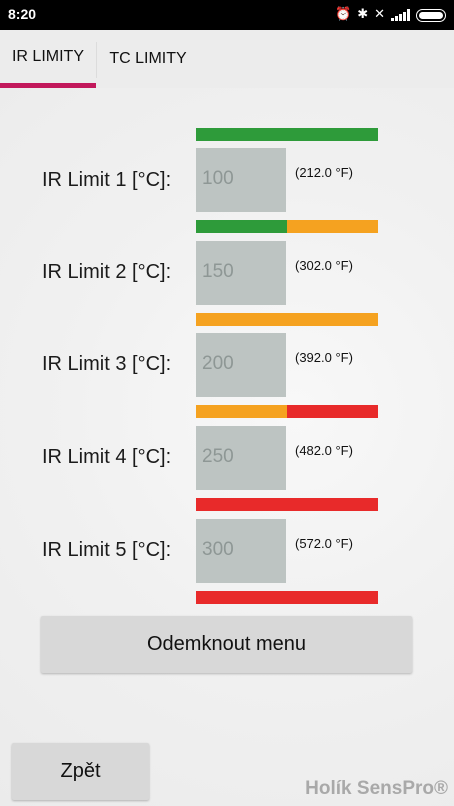  Describe the element at coordinates (241, 273) in the screenshot. I see `ir-limit-2-input: 150` at that location.